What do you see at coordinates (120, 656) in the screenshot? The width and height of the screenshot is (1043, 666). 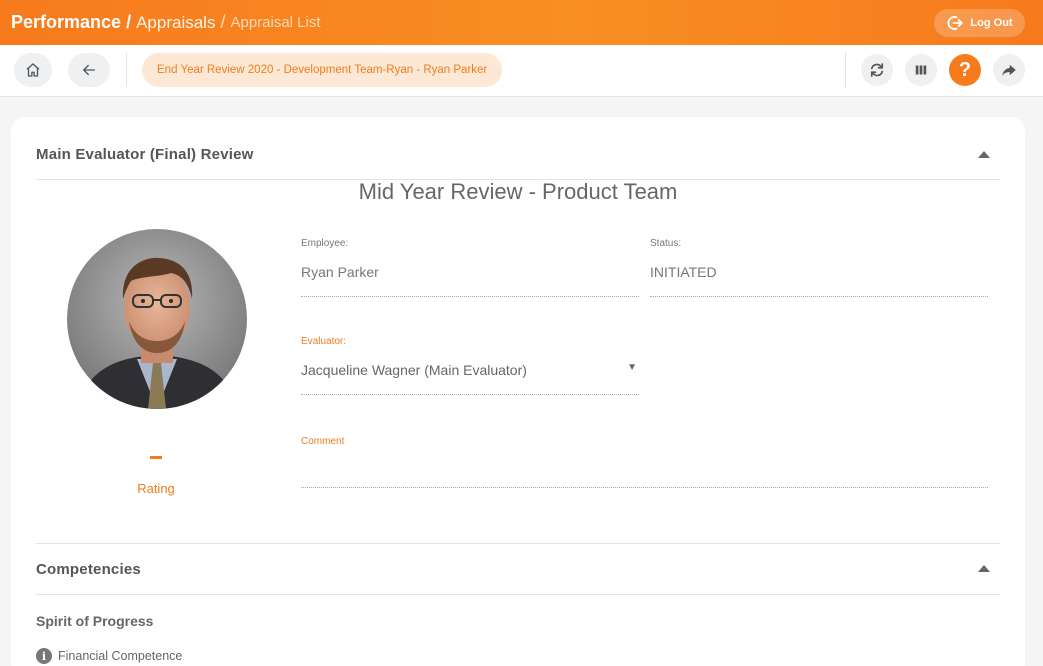 I see `competency-label: Financial Competence` at bounding box center [120, 656].